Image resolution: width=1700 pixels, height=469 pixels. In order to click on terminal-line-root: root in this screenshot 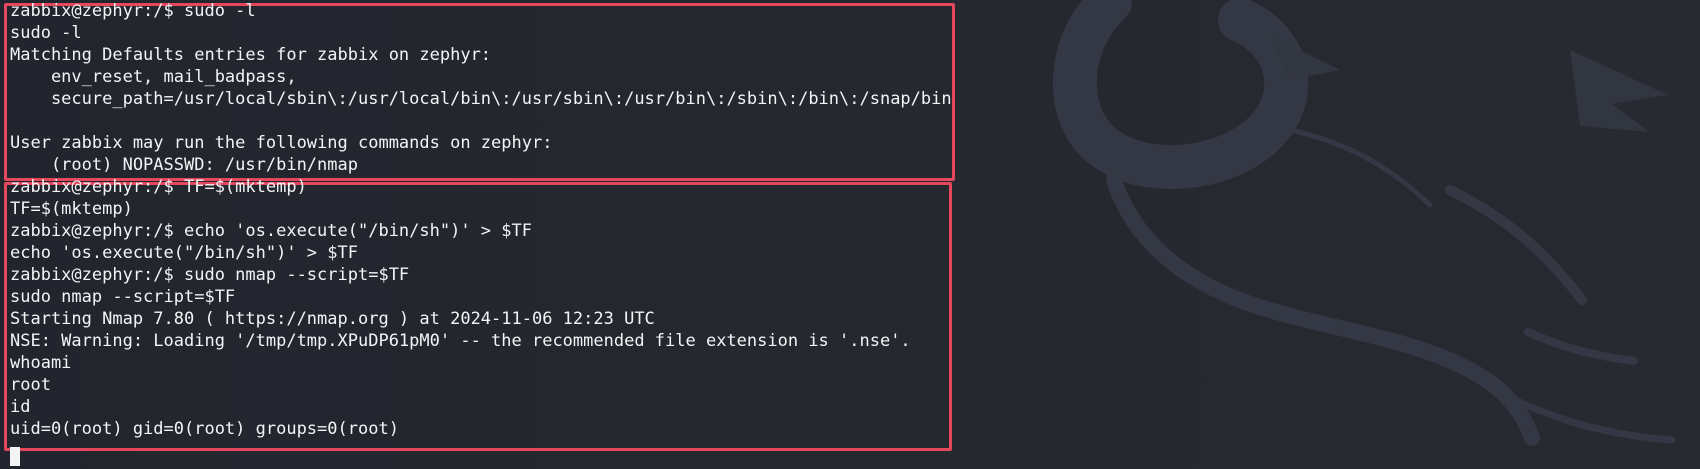, I will do `click(30, 385)`.